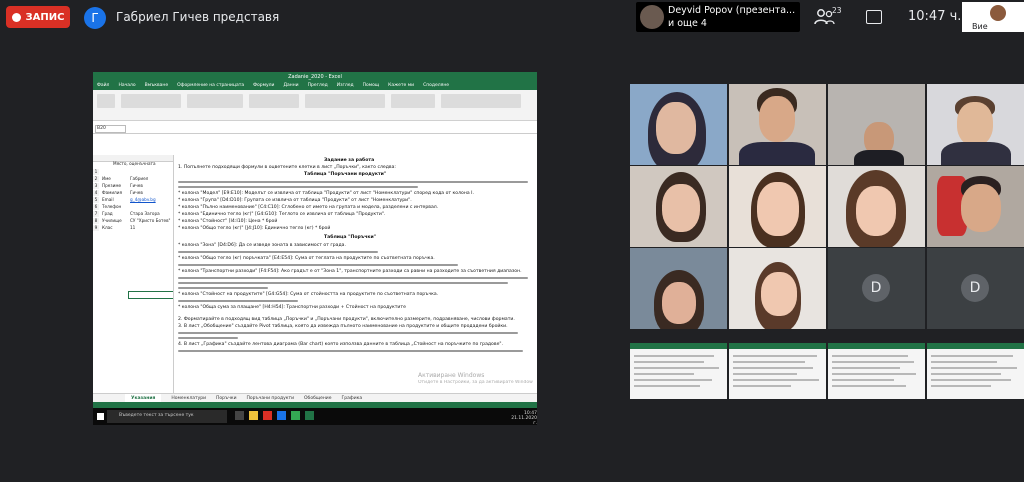 The image size is (1024, 482). Describe the element at coordinates (687, 23) in the screenshot. I see `pinned-more: и още 4` at that location.